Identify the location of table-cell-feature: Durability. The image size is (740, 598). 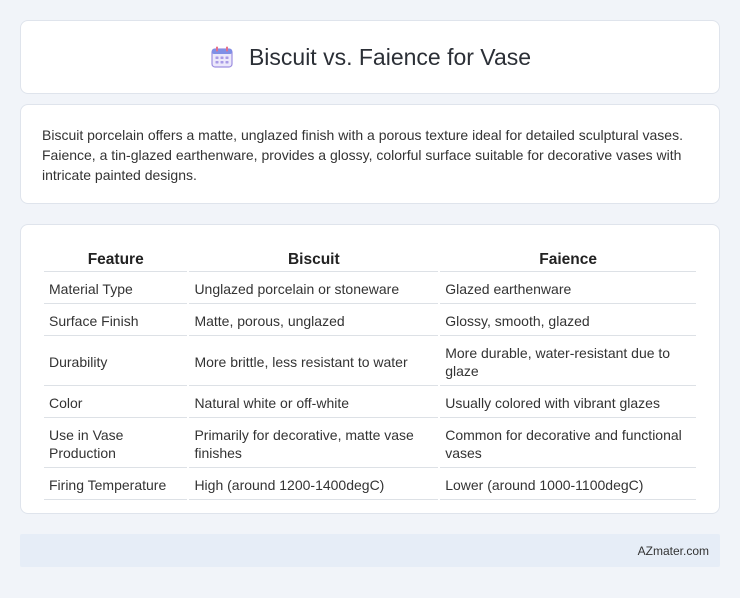
(116, 362).